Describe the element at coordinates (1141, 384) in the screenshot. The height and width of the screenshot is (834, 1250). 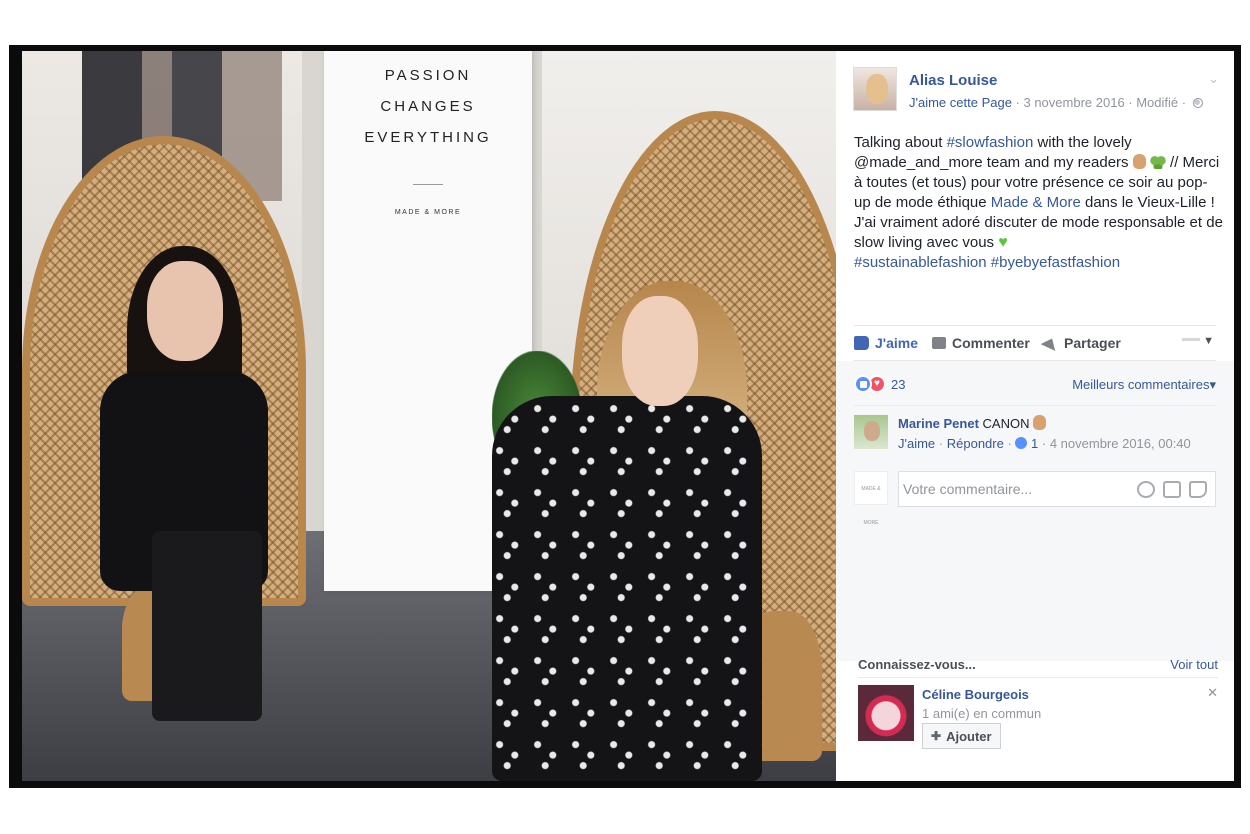
I see `sort-comments-label: Meilleurs commentaires` at that location.